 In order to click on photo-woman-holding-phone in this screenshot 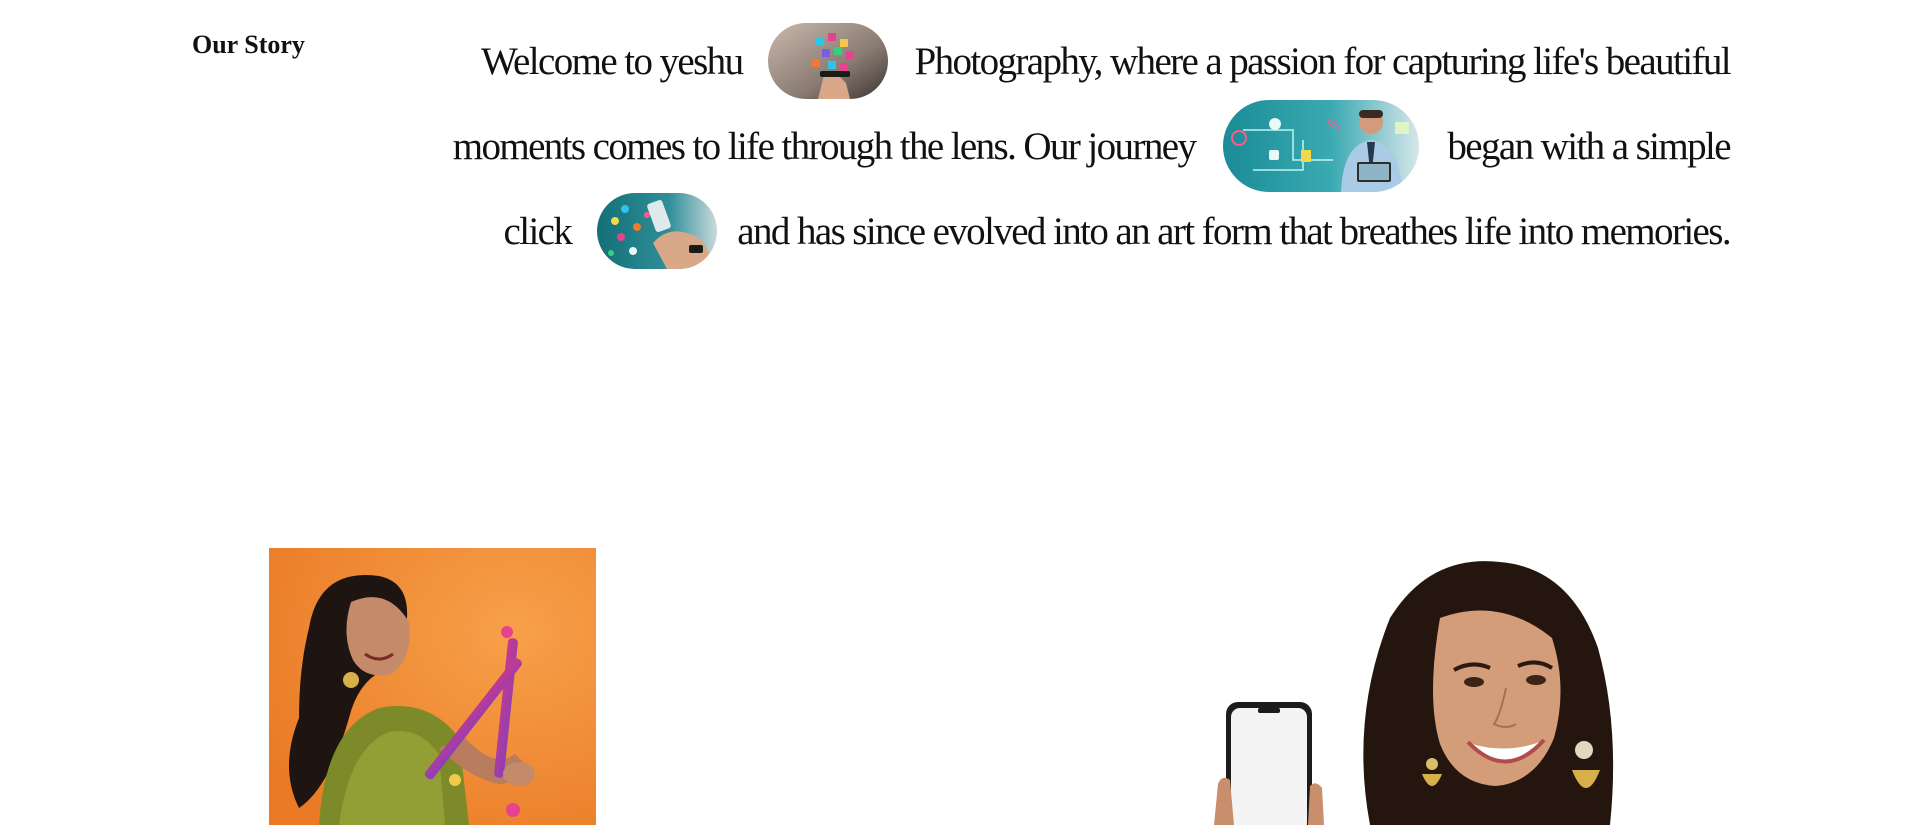, I will do `click(1435, 686)`.